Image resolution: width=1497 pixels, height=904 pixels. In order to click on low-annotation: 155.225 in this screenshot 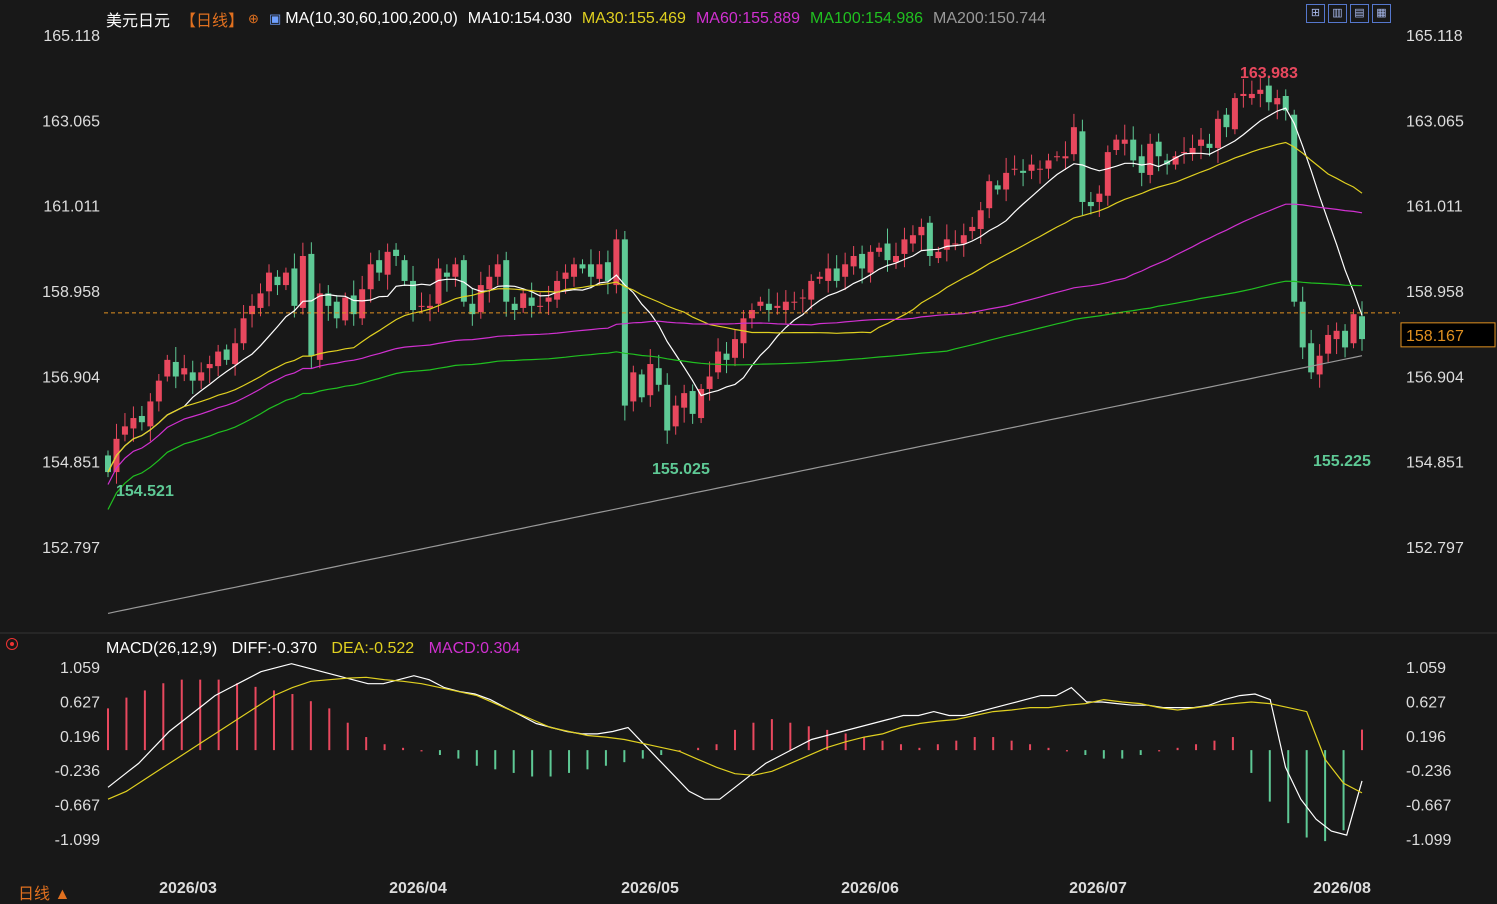, I will do `click(1342, 461)`.